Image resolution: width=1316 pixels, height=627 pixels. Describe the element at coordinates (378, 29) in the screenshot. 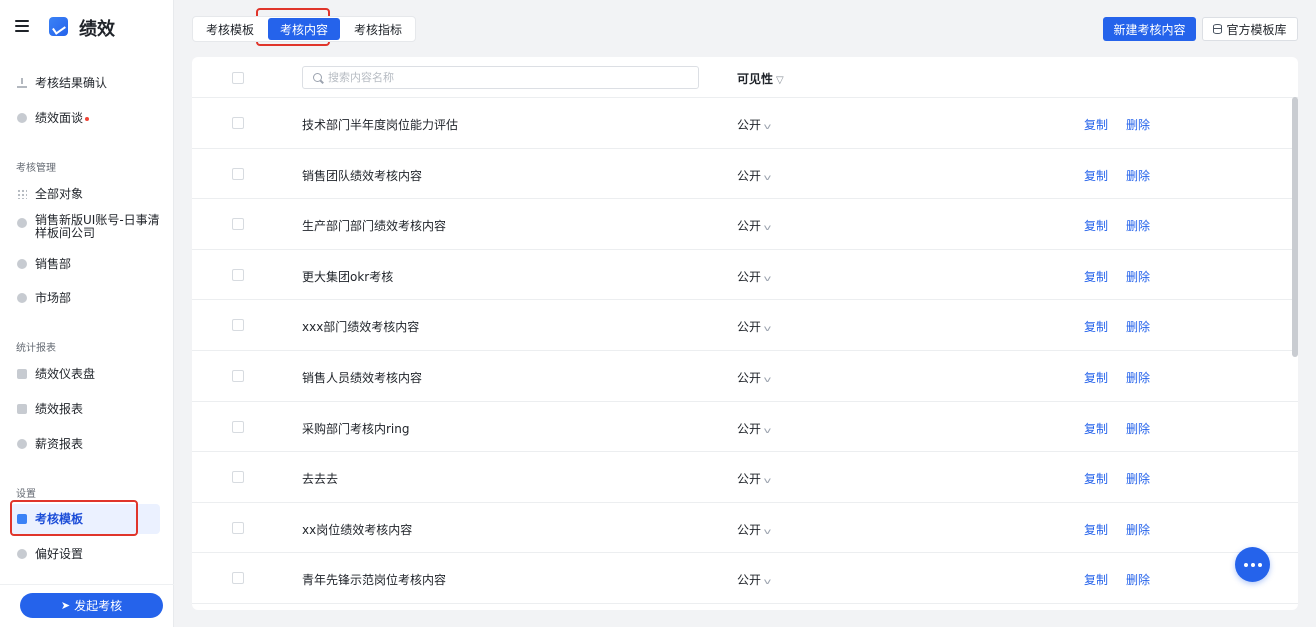

I see `tab-review-indicator: 考核指标` at that location.